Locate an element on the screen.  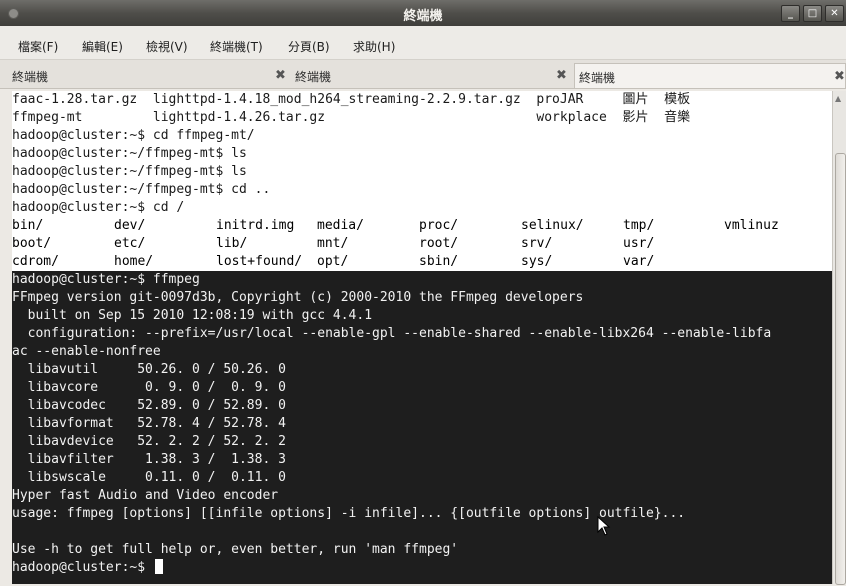
menu-edit: 編輯(E) is located at coordinates (102, 46).